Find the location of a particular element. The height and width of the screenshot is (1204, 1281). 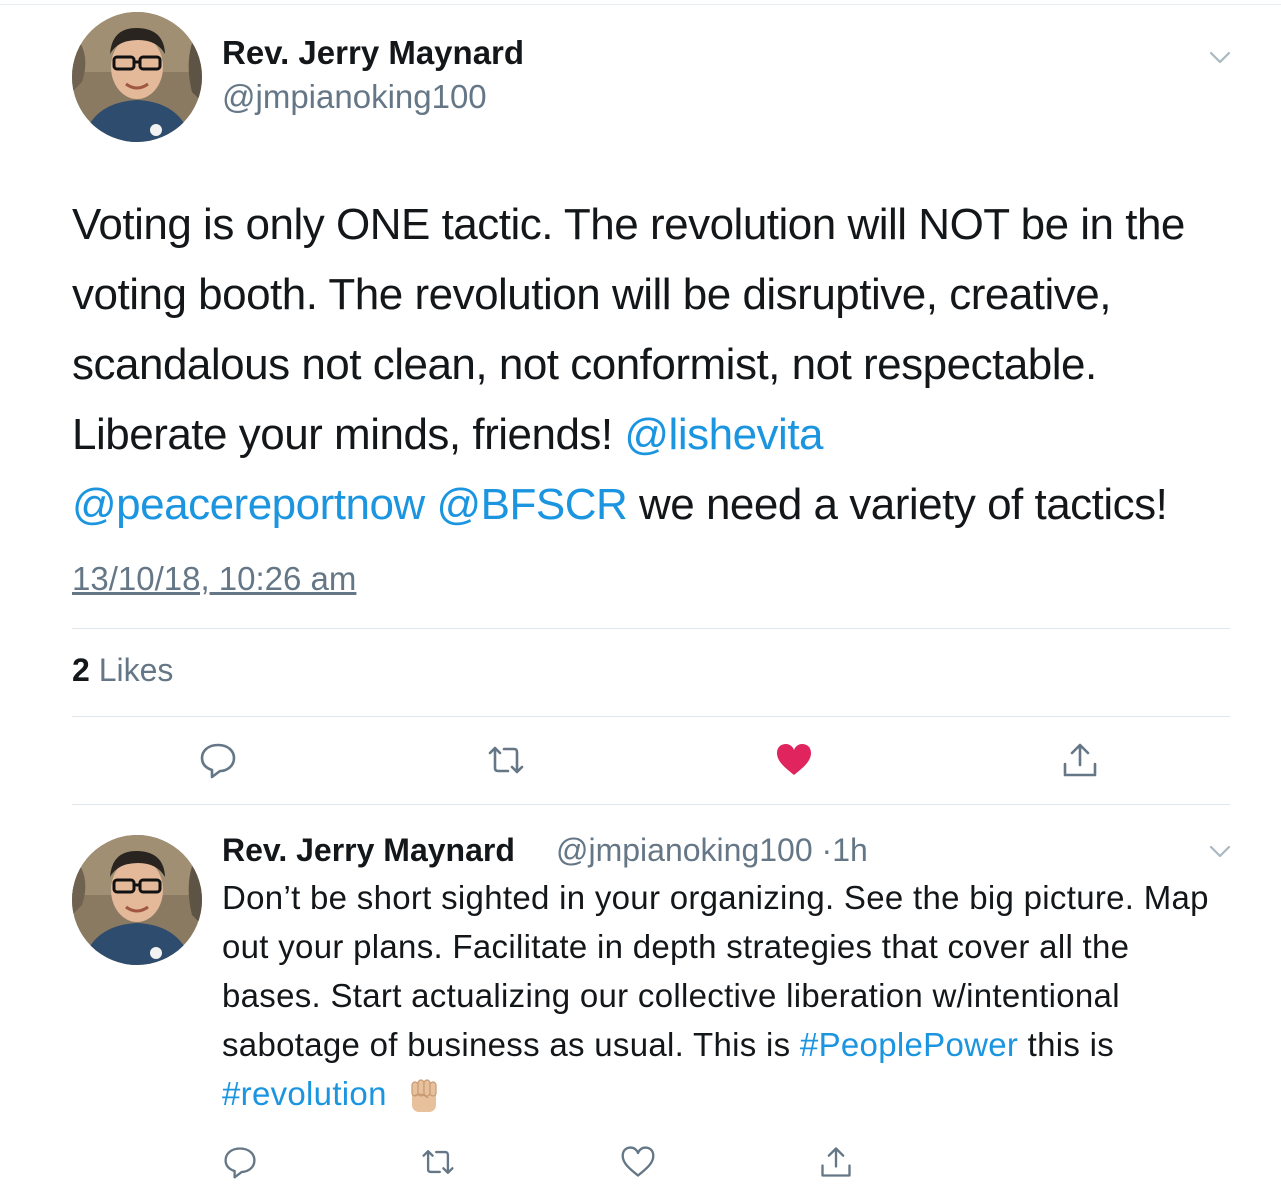

tweet-text-tail: we need a variety of tactics! is located at coordinates (897, 504).